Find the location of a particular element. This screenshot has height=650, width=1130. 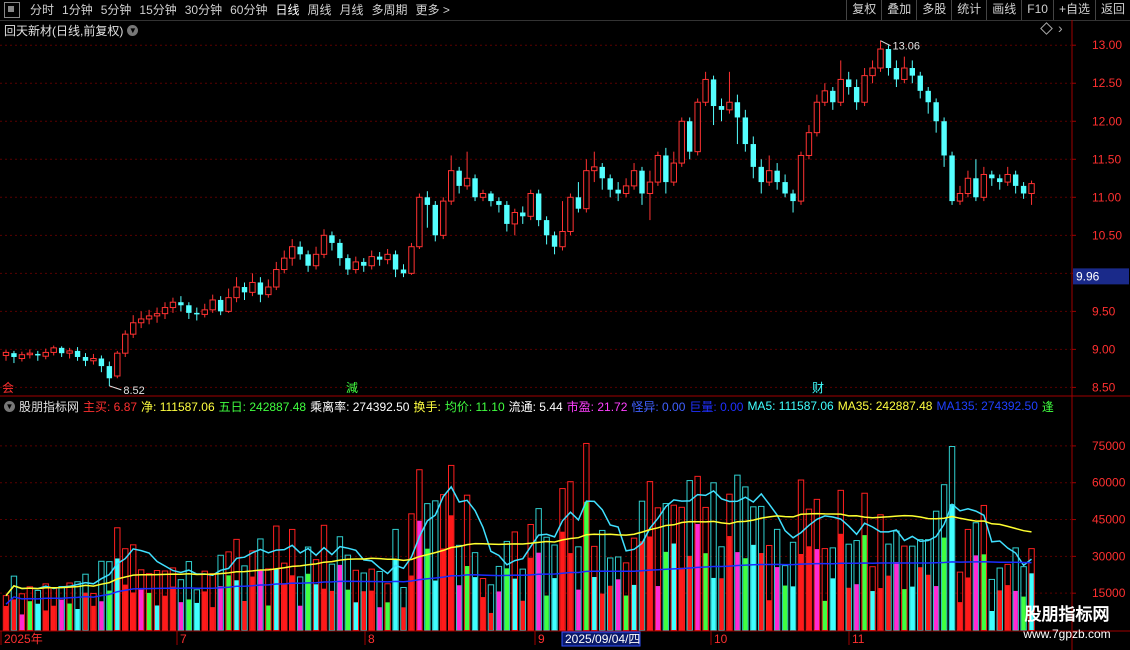

toolbar-button-6: +自选 is located at coordinates (1073, 10).